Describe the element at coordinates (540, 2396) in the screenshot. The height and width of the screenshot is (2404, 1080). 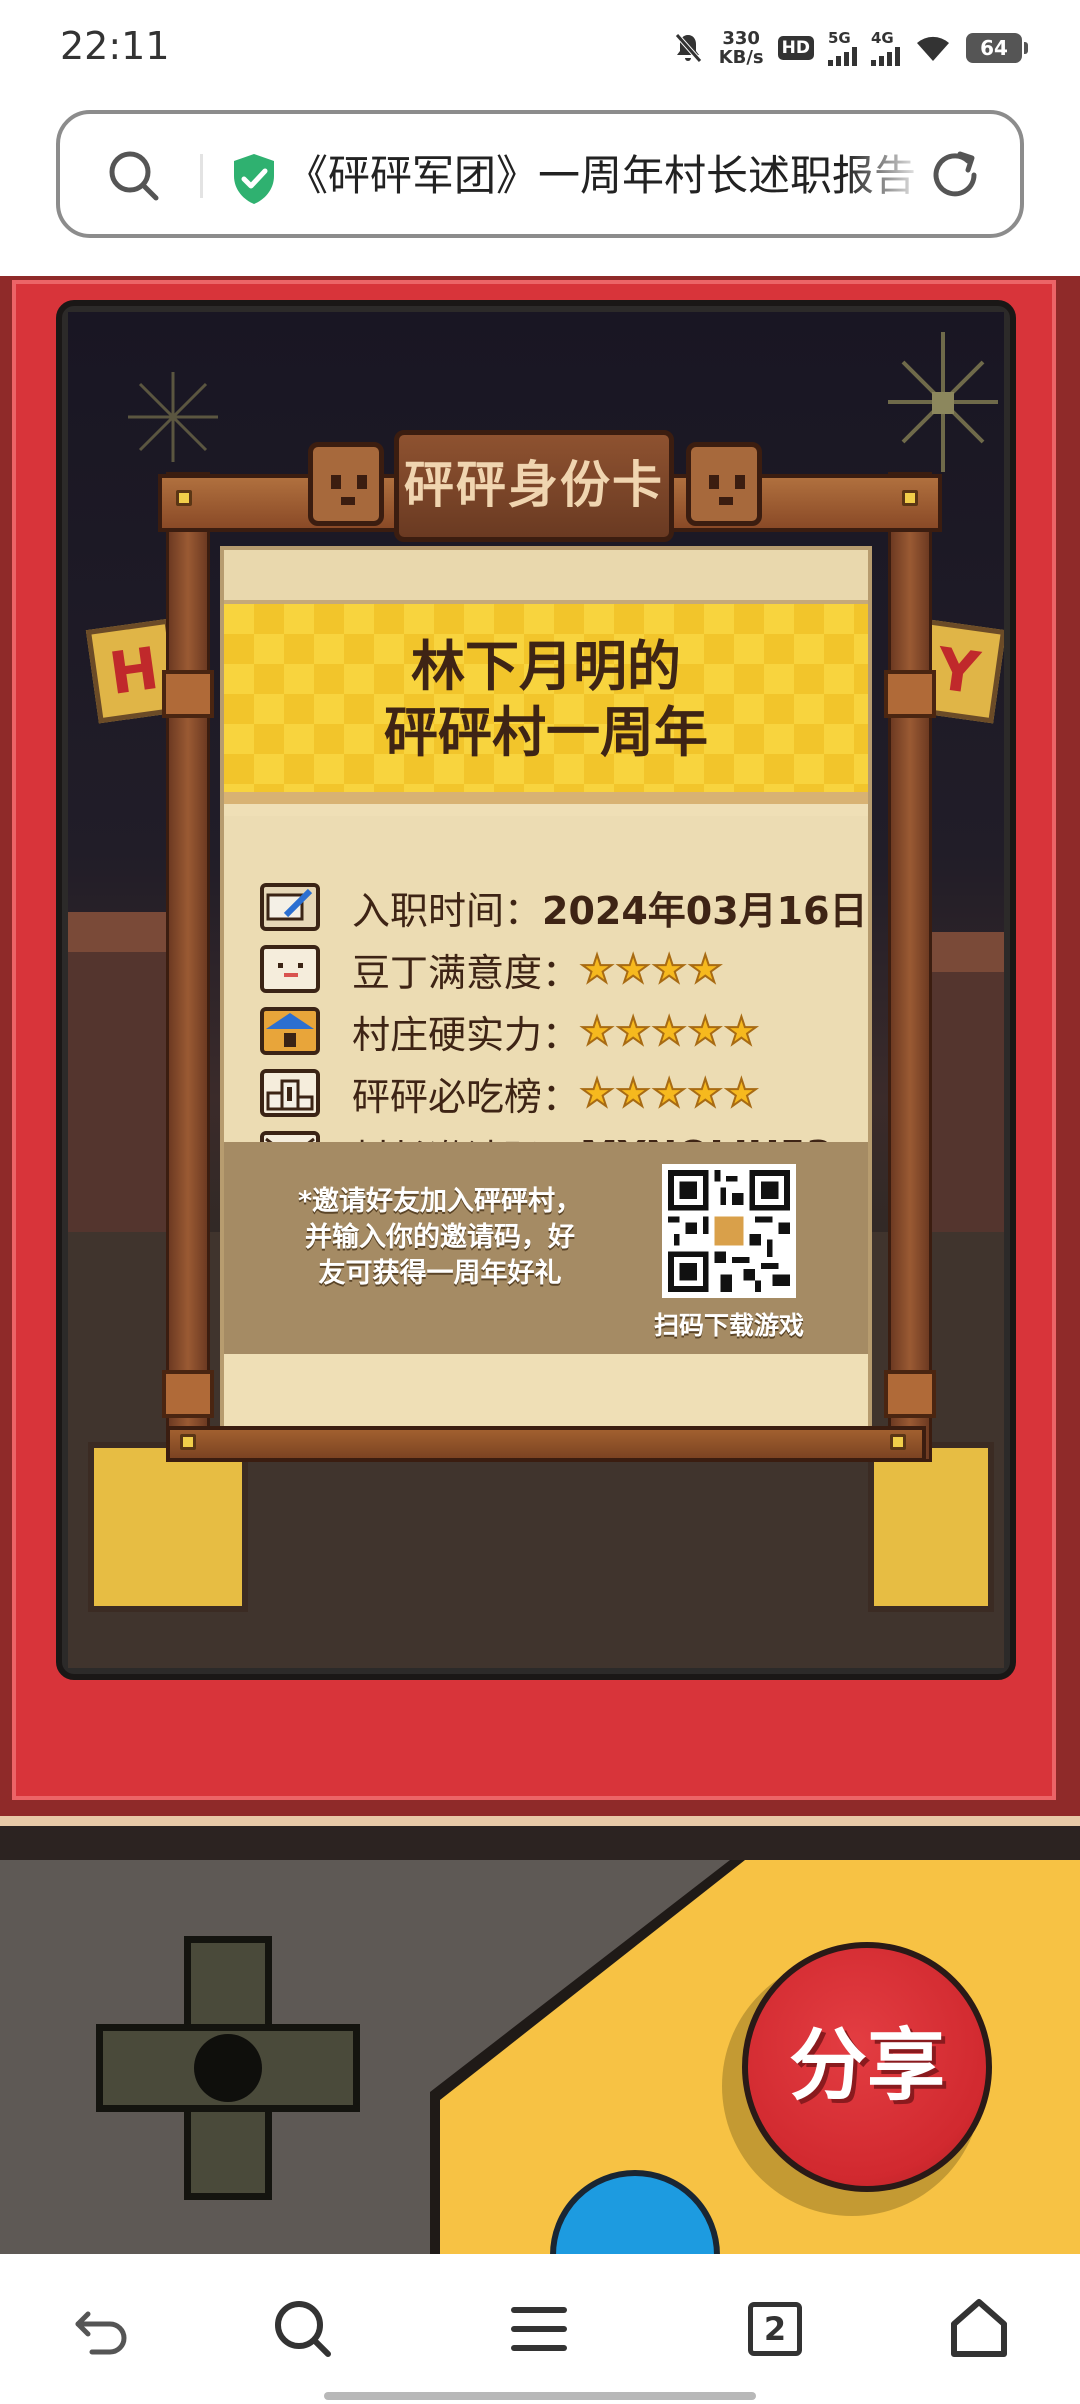
I see `home-indicator` at that location.